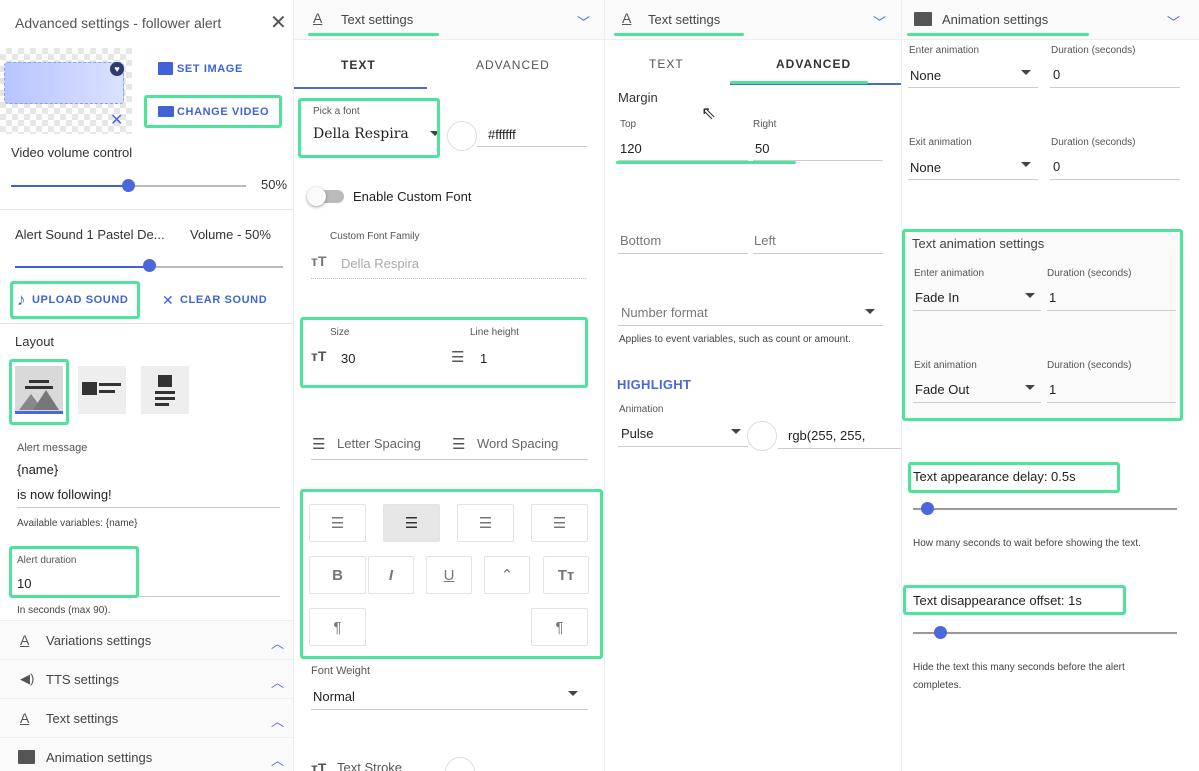 This screenshot has width=1199, height=771. Describe the element at coordinates (765, 240) in the screenshot. I see `margin-left-input: Left` at that location.